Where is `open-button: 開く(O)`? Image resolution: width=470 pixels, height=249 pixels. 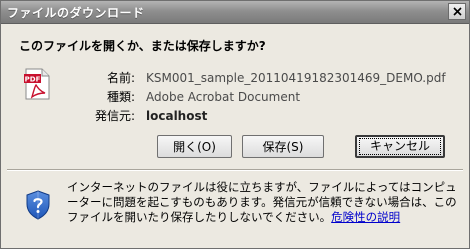
open-button: 開く(O) is located at coordinates (194, 146).